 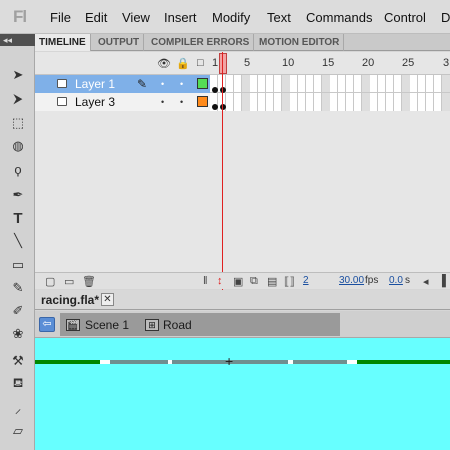 What do you see at coordinates (50, 281) in the screenshot?
I see `new-layer-icon: ▢` at bounding box center [50, 281].